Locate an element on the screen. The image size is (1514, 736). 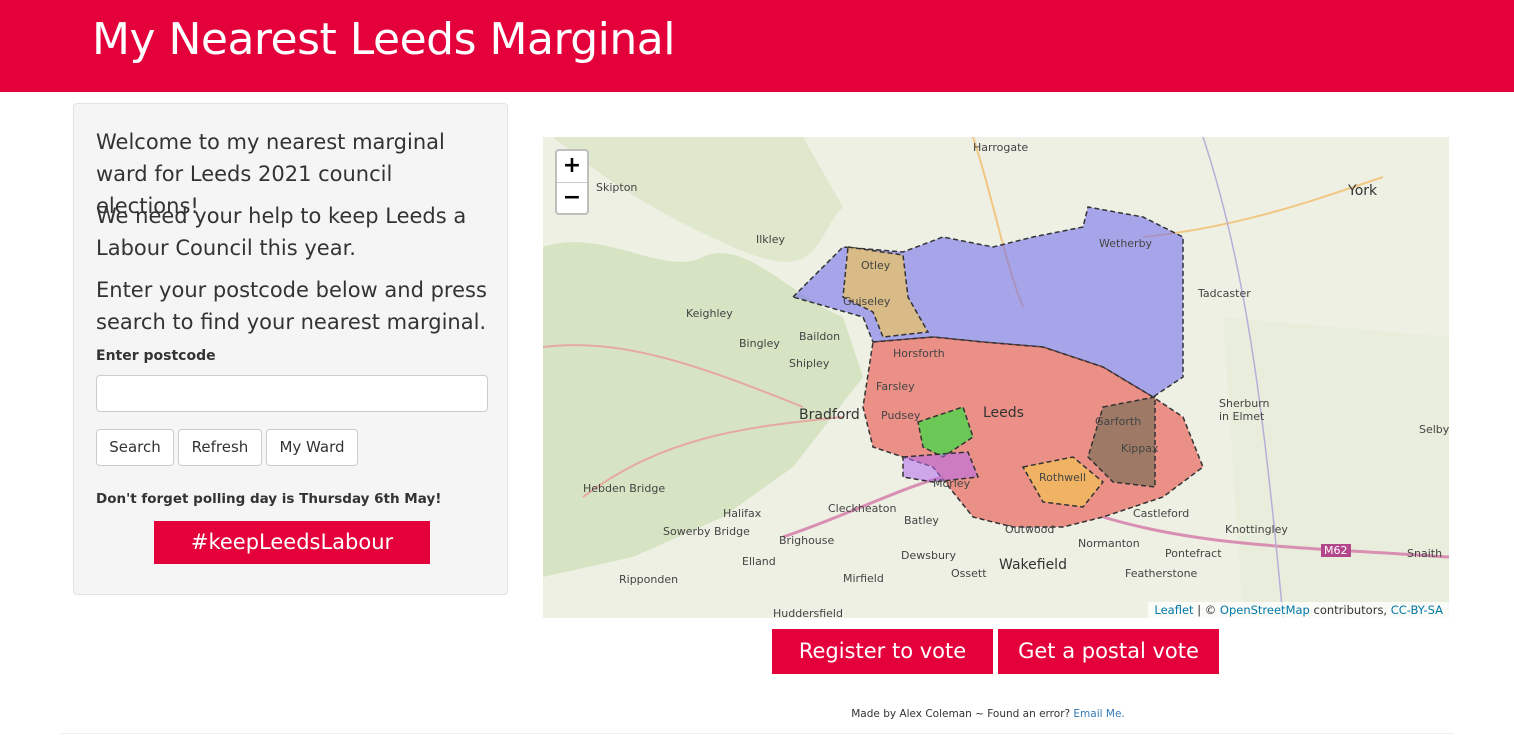
map-label: Dewsbury is located at coordinates (928, 555).